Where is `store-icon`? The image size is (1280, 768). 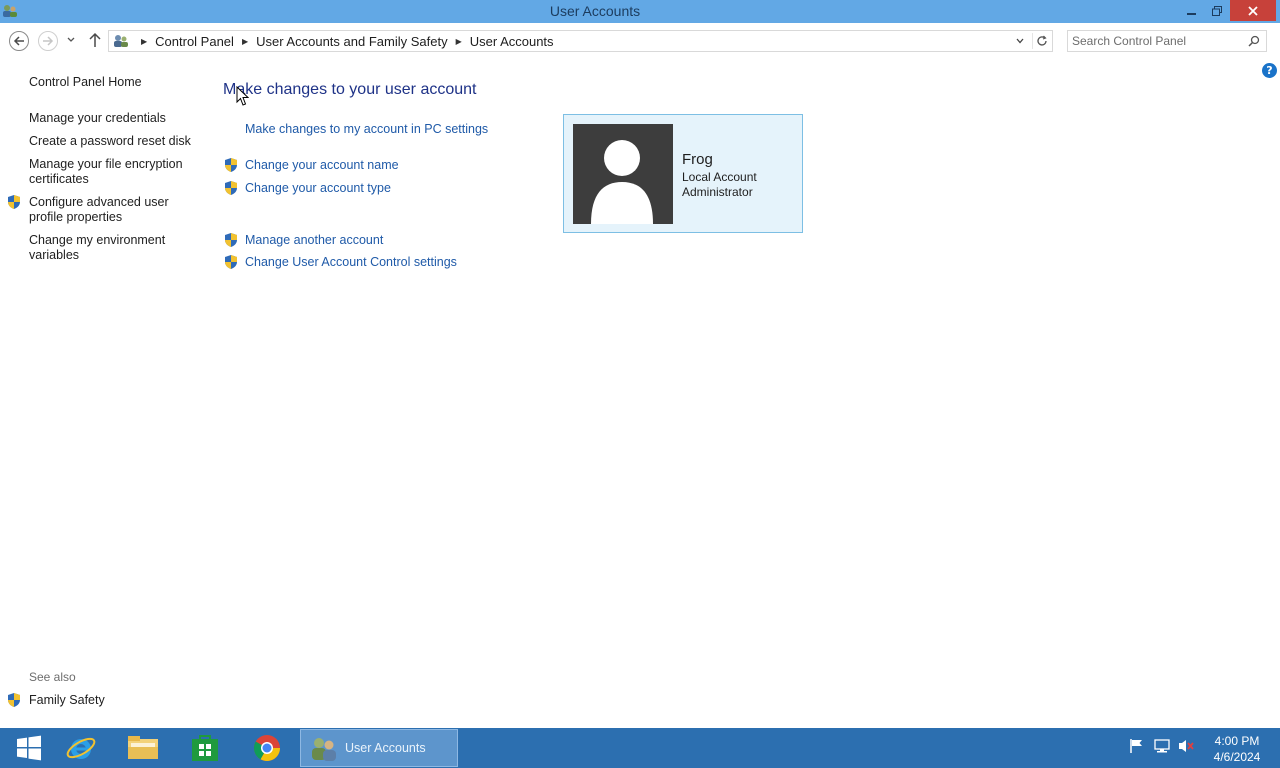
store-icon is located at coordinates (205, 748).